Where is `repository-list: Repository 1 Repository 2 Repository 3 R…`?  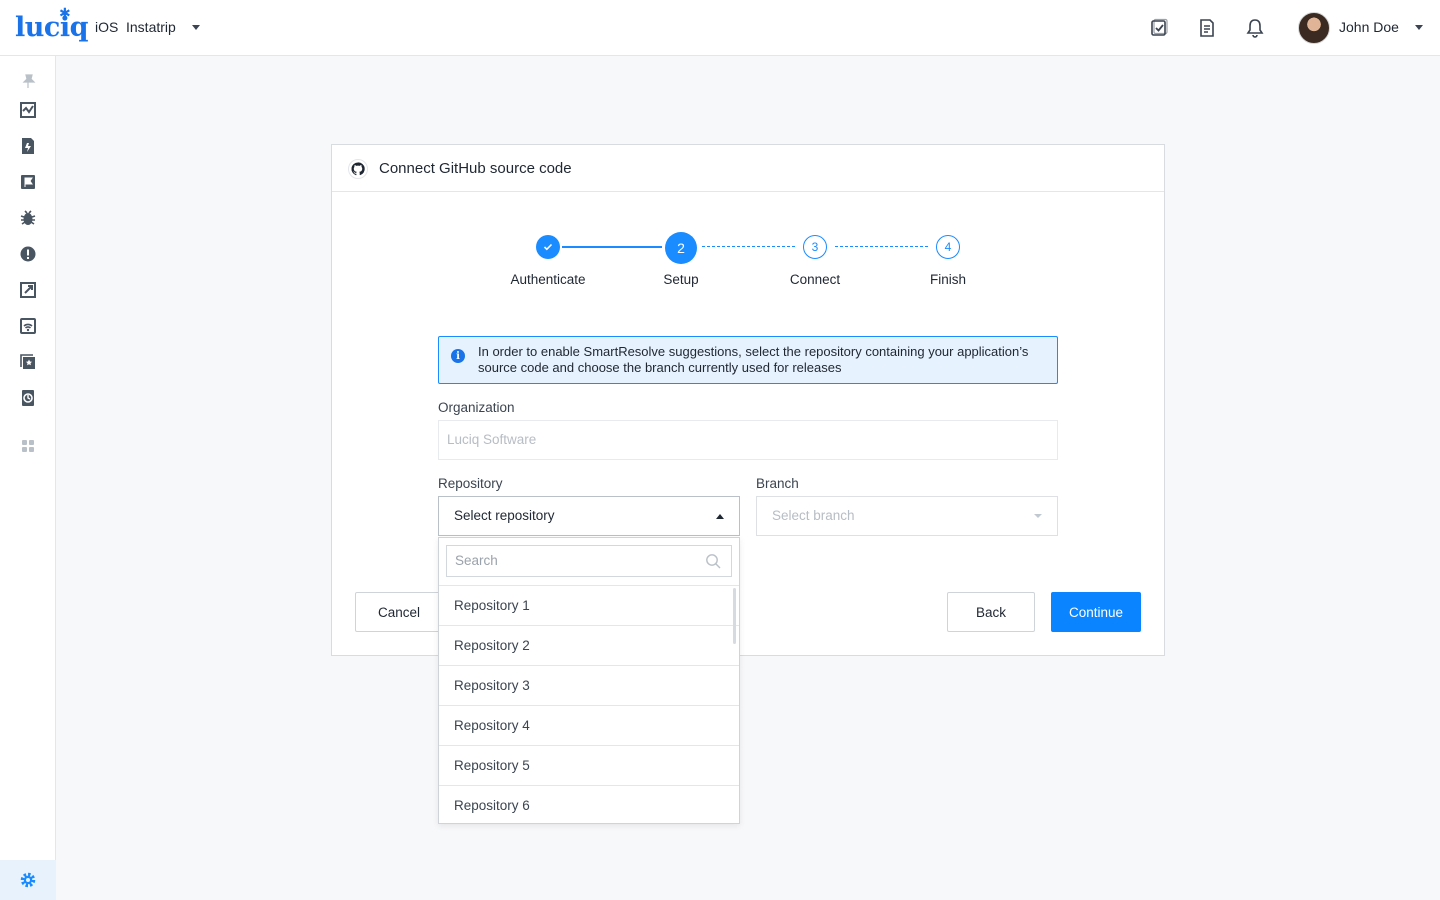
repository-list: Repository 1 Repository 2 Repository 3 R… is located at coordinates (589, 704).